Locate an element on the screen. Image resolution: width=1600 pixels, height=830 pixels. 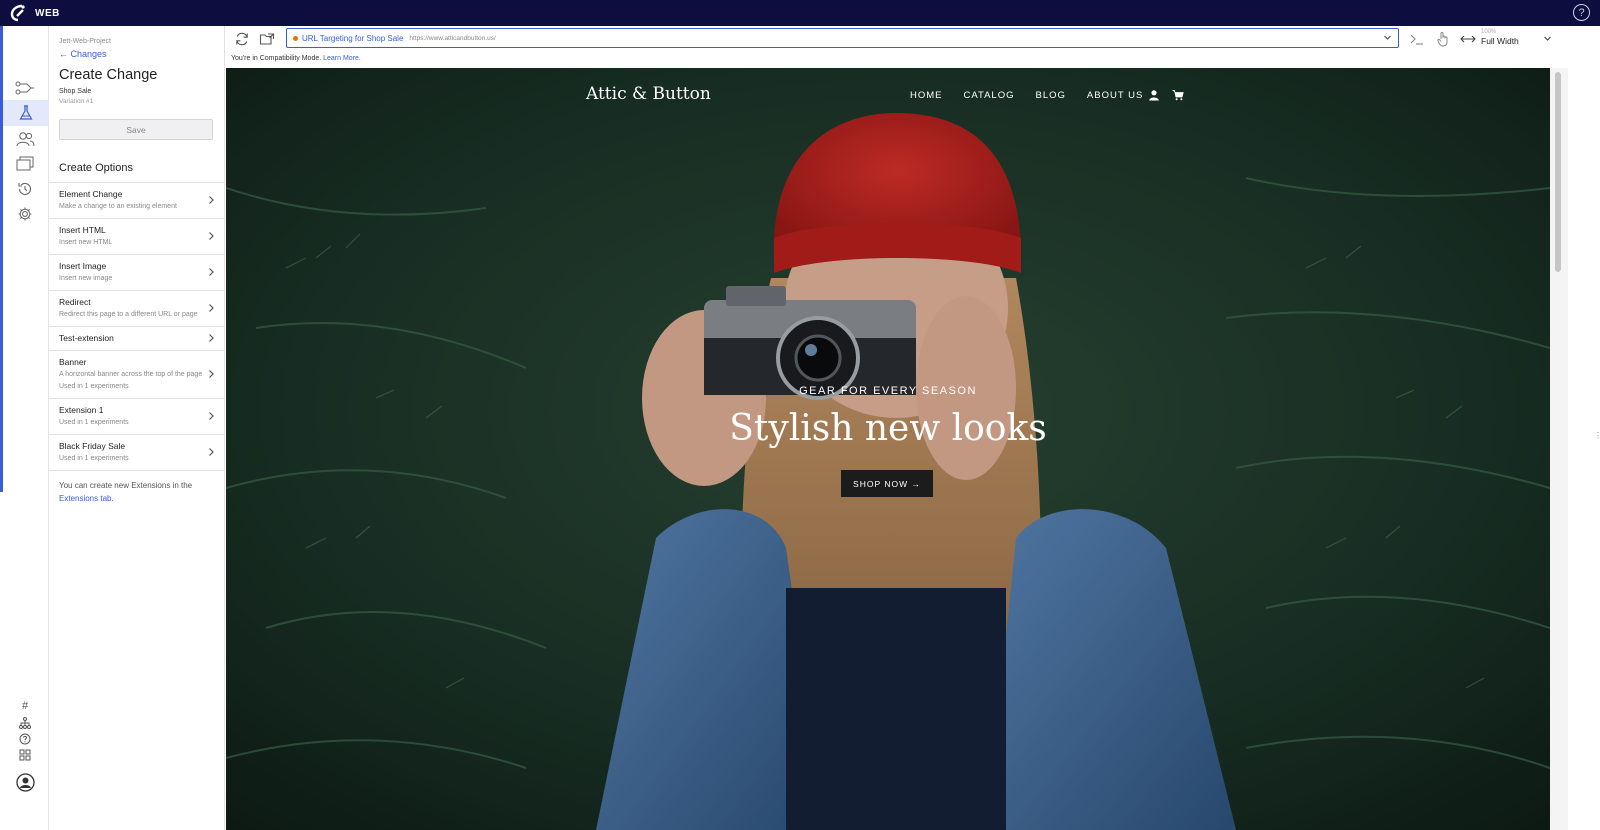
create-option-row: Black Friday Sale Used in 1 experiments is located at coordinates (136, 453).